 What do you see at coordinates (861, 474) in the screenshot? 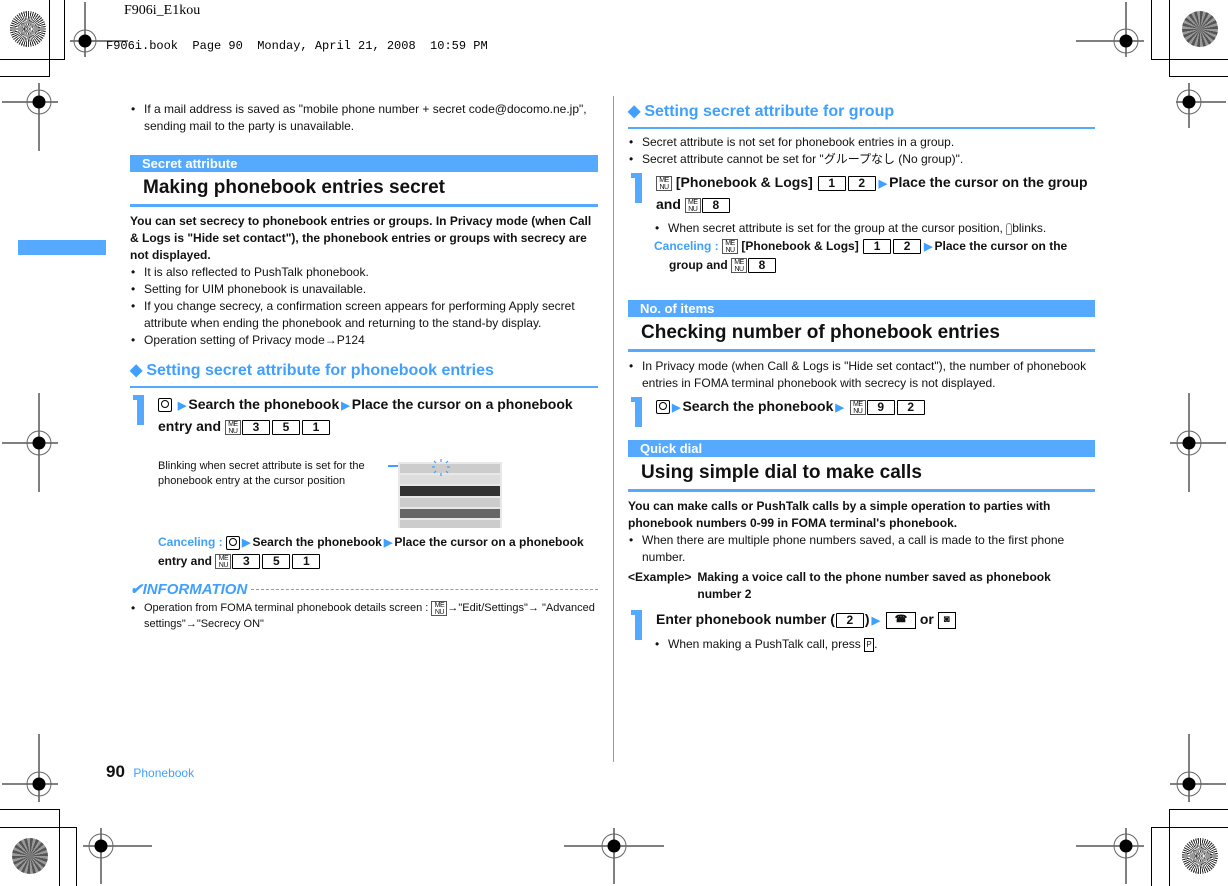
I see `section-title: Using simple dial to make calls` at bounding box center [861, 474].